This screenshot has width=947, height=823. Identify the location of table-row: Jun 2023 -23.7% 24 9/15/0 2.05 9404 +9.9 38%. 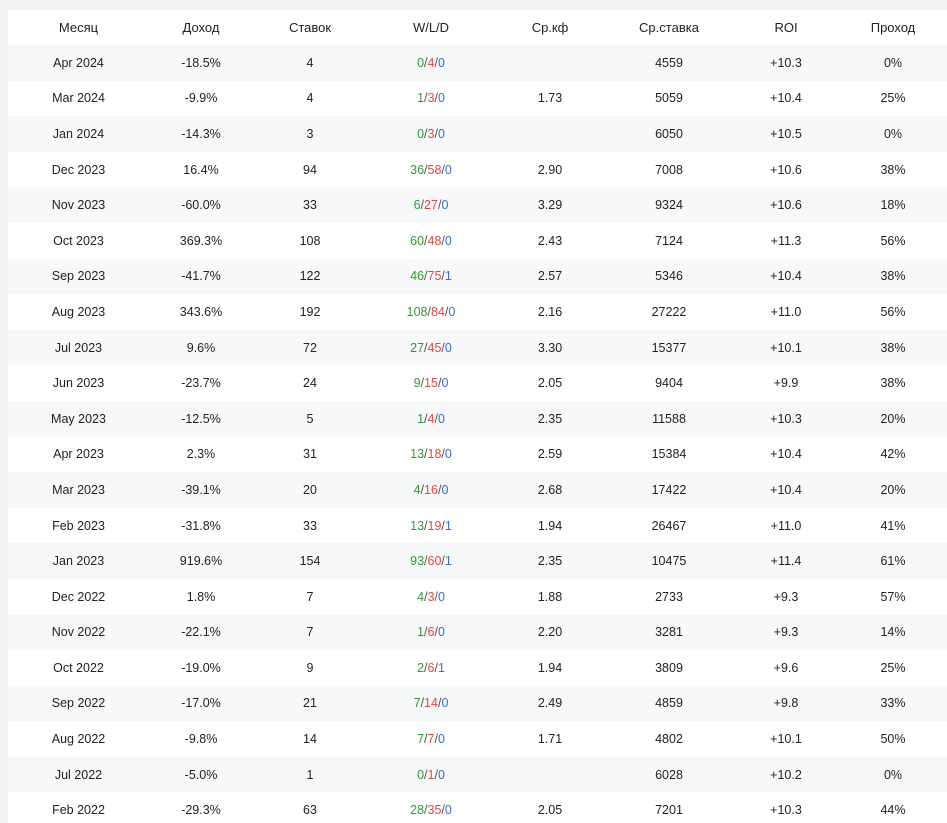
(477, 383).